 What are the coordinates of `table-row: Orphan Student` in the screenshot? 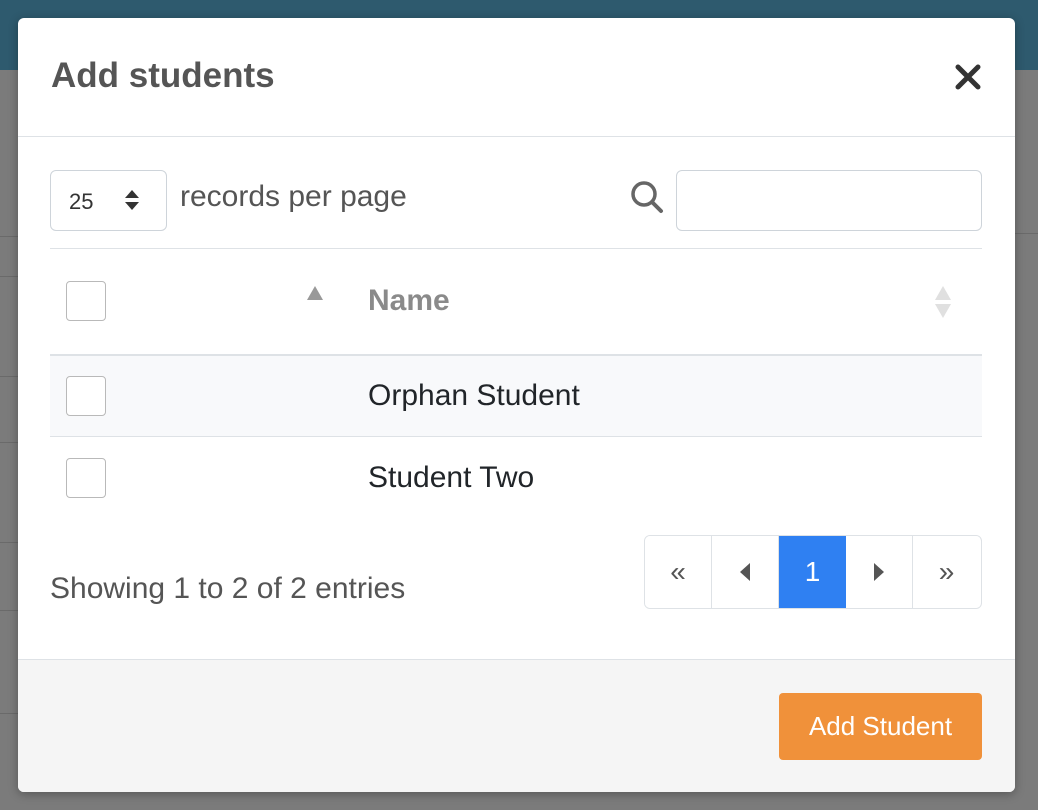 It's located at (516, 395).